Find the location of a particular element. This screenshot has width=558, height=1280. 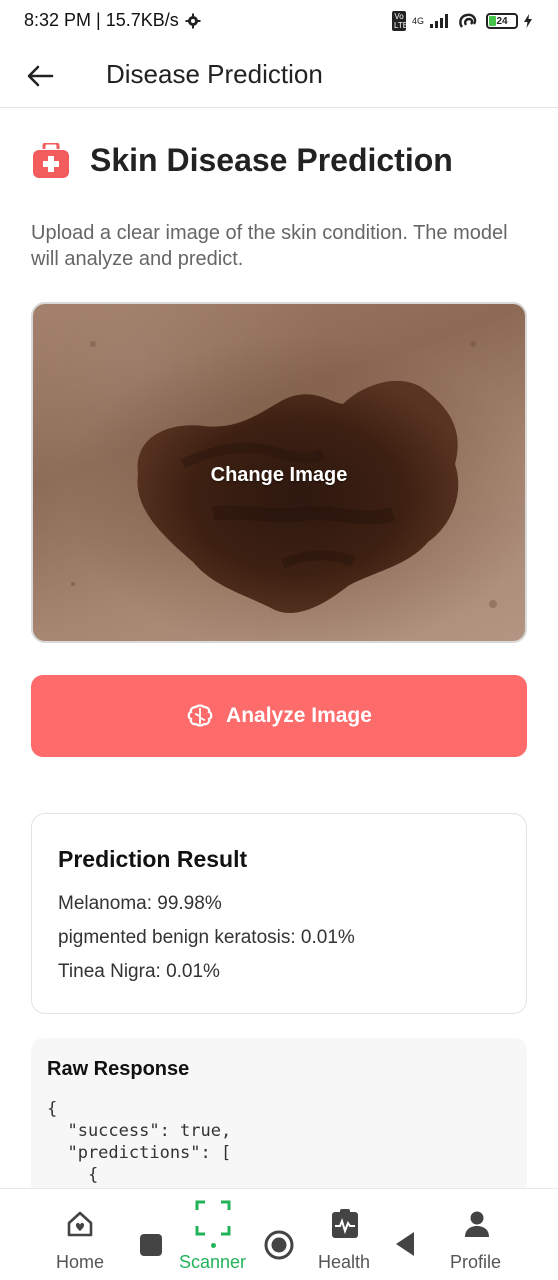

recent-apps-icon is located at coordinates (151, 1245).